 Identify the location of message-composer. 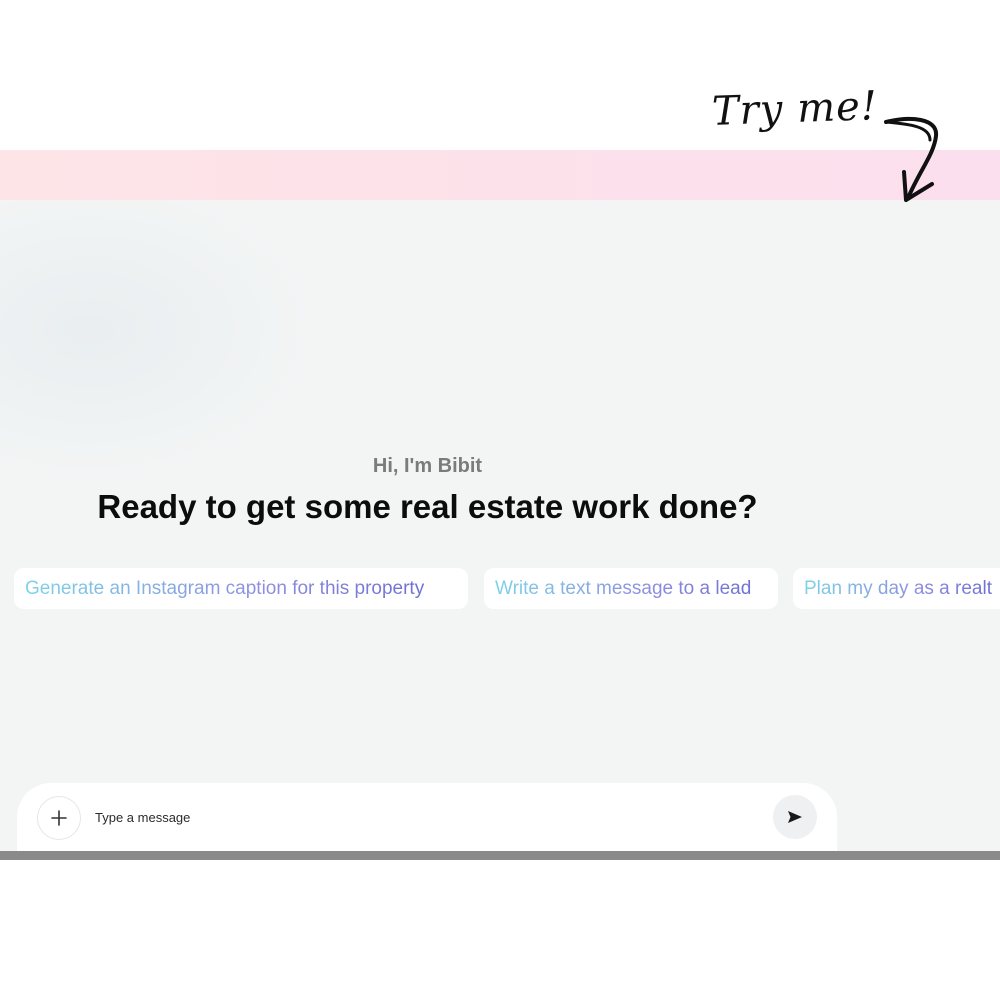
(427, 817).